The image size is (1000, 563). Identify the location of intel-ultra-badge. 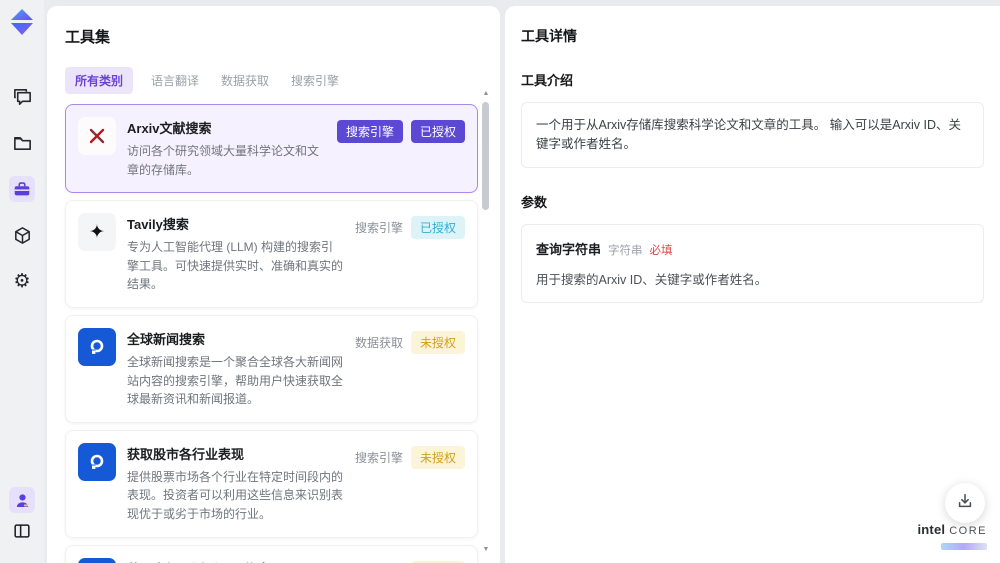
(964, 547).